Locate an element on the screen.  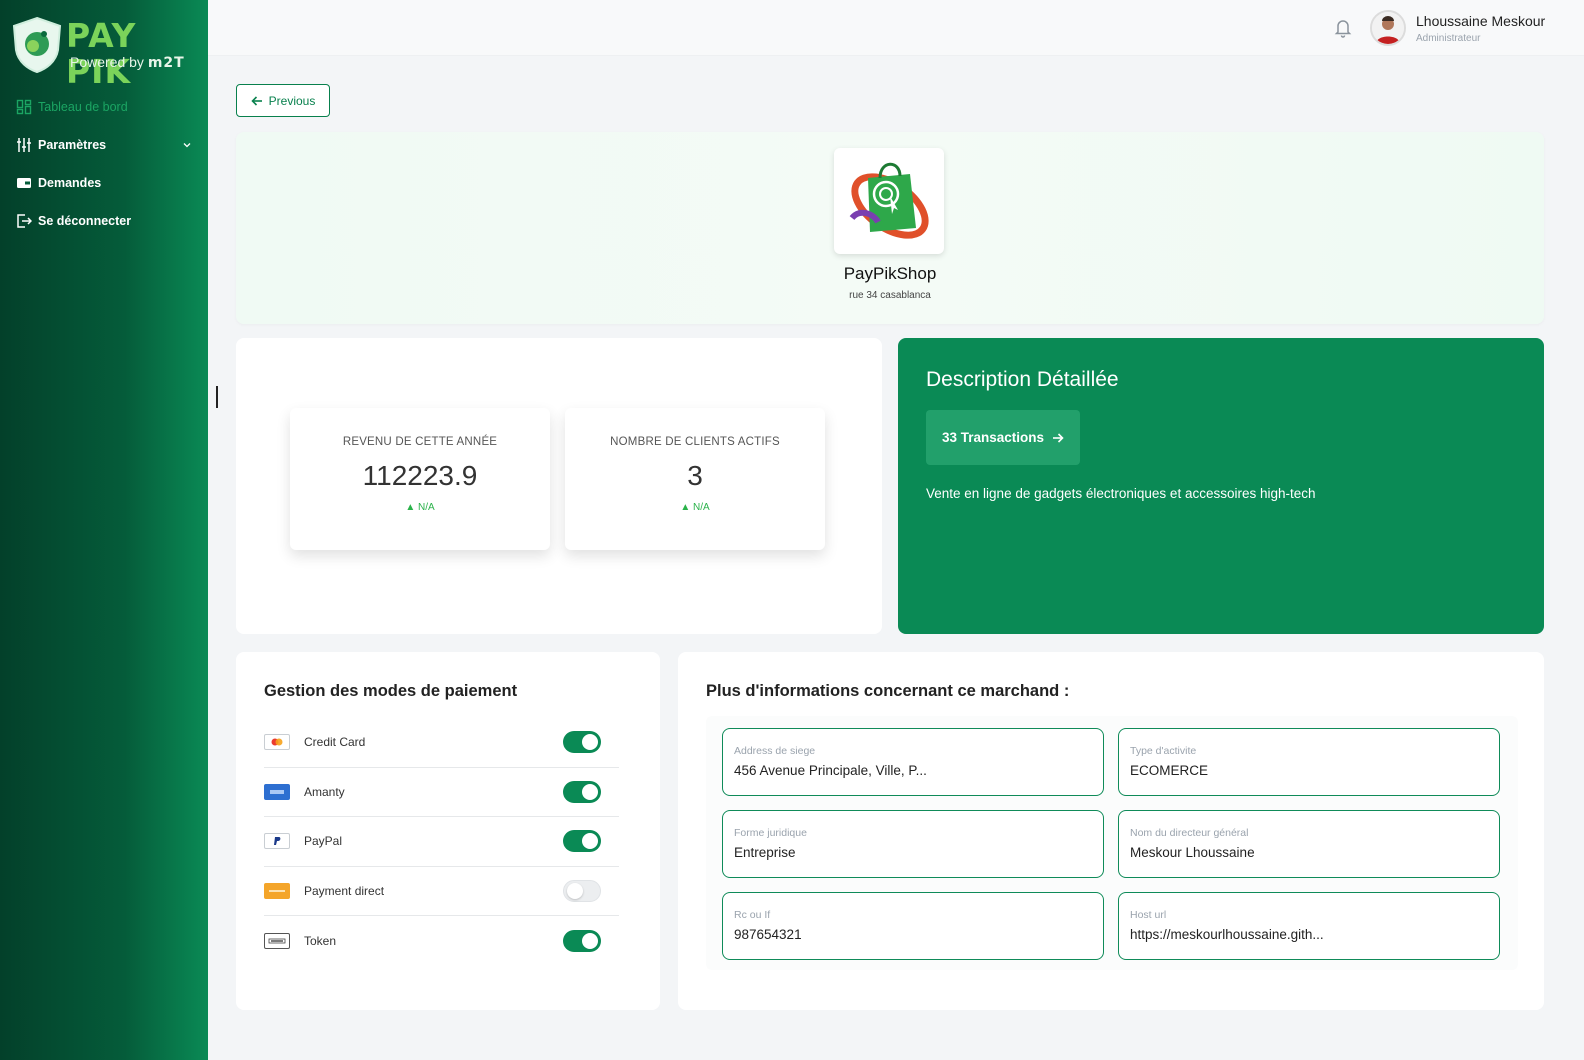
transactions-button: 33 Transactions is located at coordinates (1003, 437).